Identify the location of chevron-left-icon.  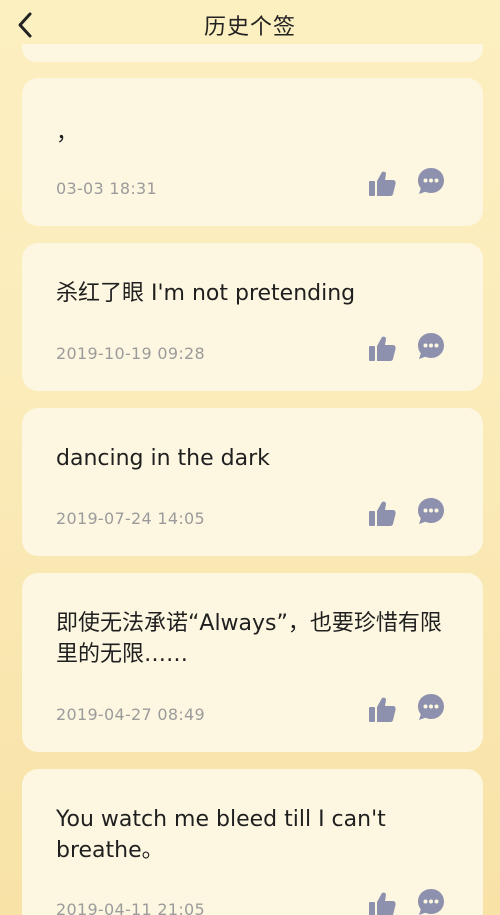
(25, 25).